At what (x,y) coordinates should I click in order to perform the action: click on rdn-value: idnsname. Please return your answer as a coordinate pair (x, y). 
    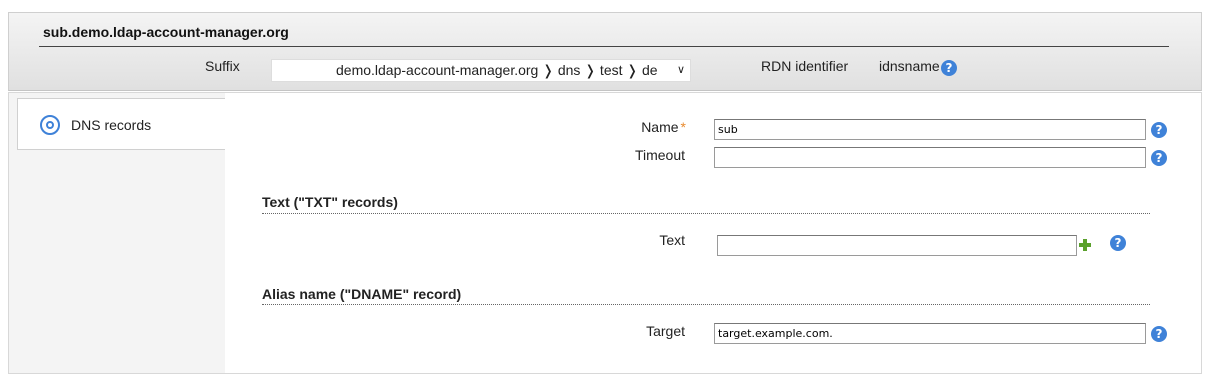
    Looking at the image, I should click on (909, 66).